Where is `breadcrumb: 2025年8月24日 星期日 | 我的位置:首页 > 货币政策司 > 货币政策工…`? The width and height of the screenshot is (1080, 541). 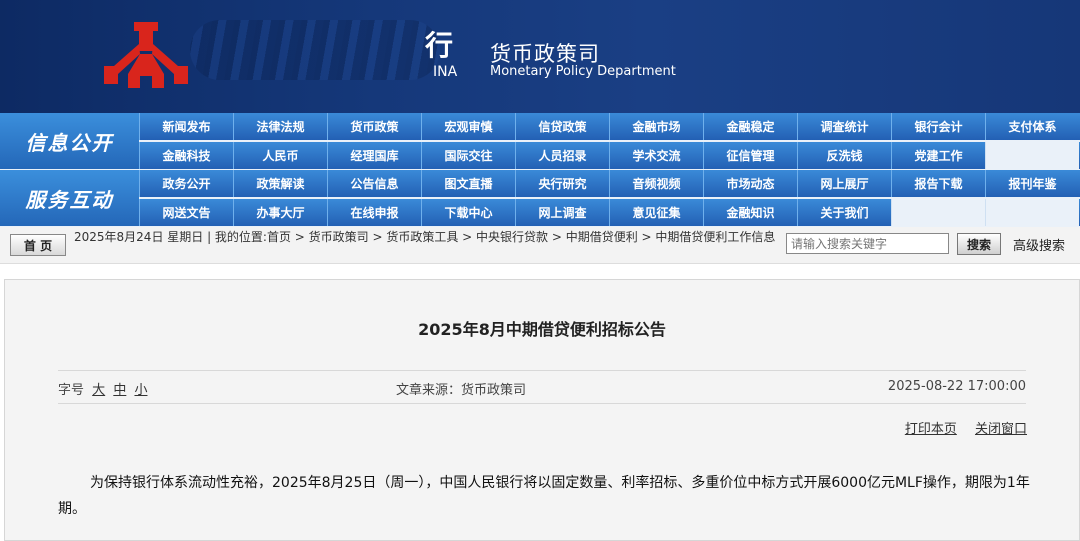 breadcrumb: 2025年8月24日 星期日 | 我的位置:首页 > 货币政策司 > 货币政策工… is located at coordinates (425, 237).